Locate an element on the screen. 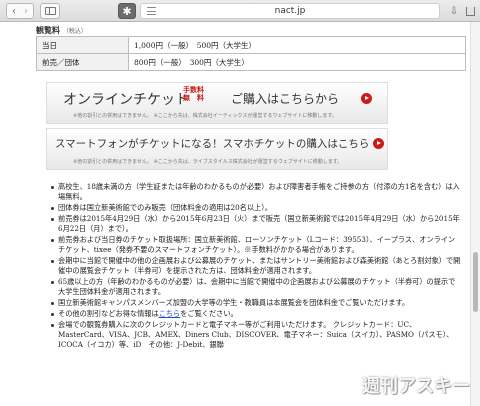  sidebar-button is located at coordinates (50, 11).